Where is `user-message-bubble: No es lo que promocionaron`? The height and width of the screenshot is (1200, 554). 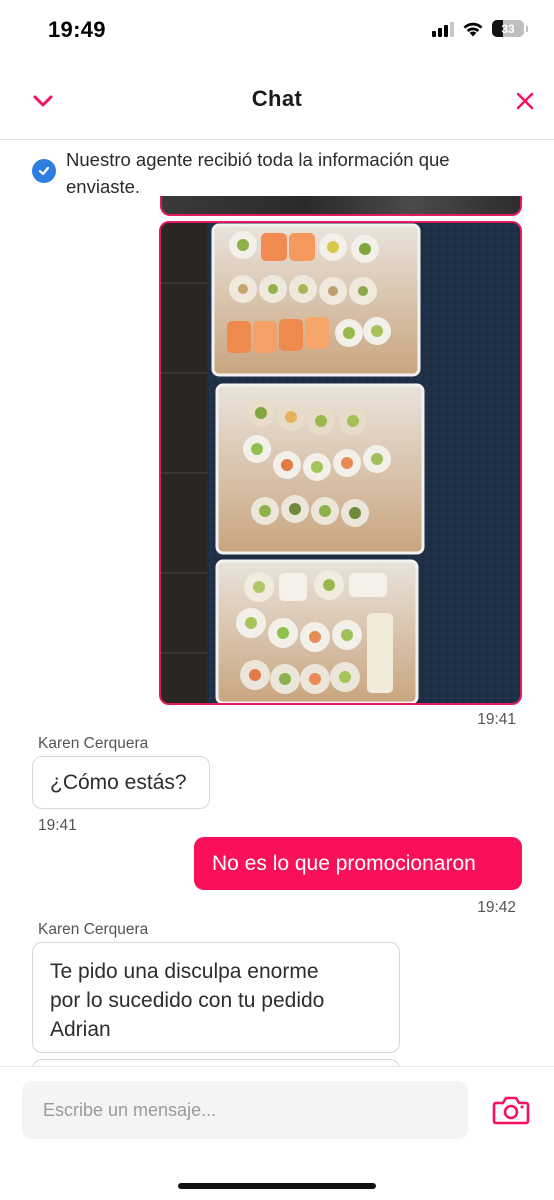 user-message-bubble: No es lo que promocionaron is located at coordinates (358, 863).